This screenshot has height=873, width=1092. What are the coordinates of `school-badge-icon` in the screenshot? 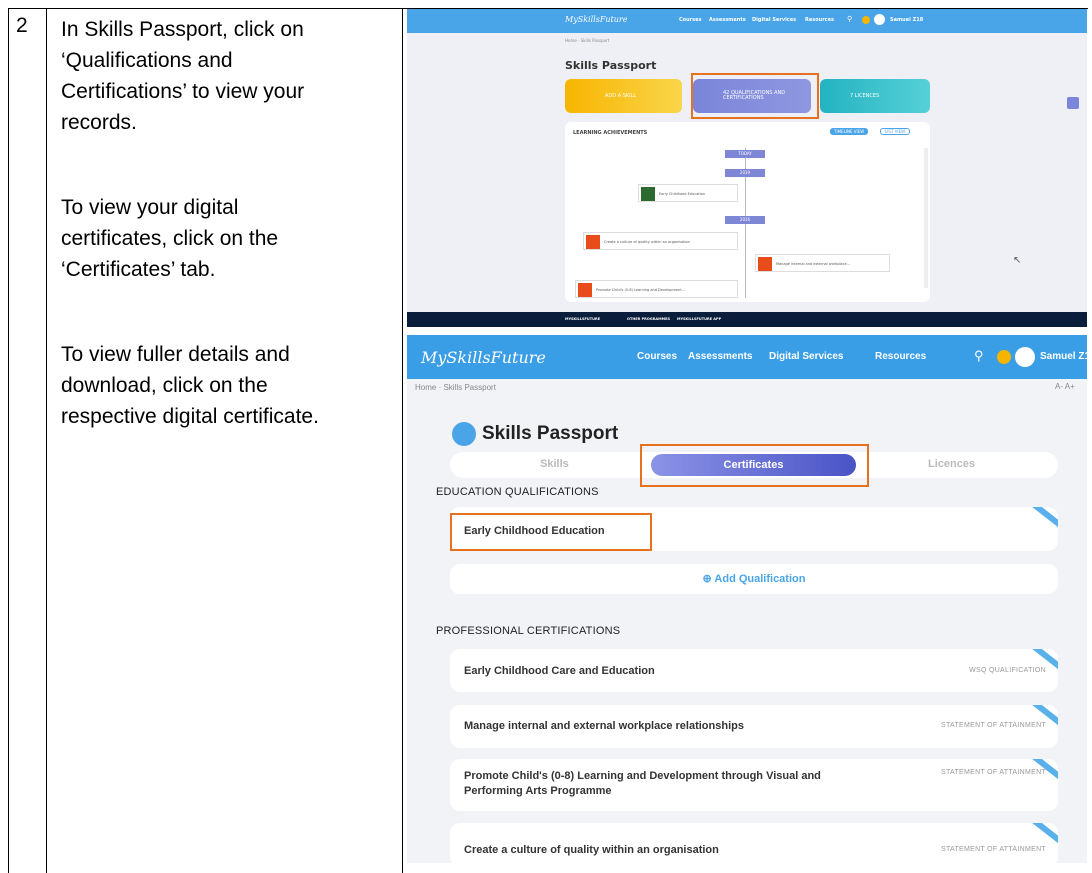 It's located at (648, 194).